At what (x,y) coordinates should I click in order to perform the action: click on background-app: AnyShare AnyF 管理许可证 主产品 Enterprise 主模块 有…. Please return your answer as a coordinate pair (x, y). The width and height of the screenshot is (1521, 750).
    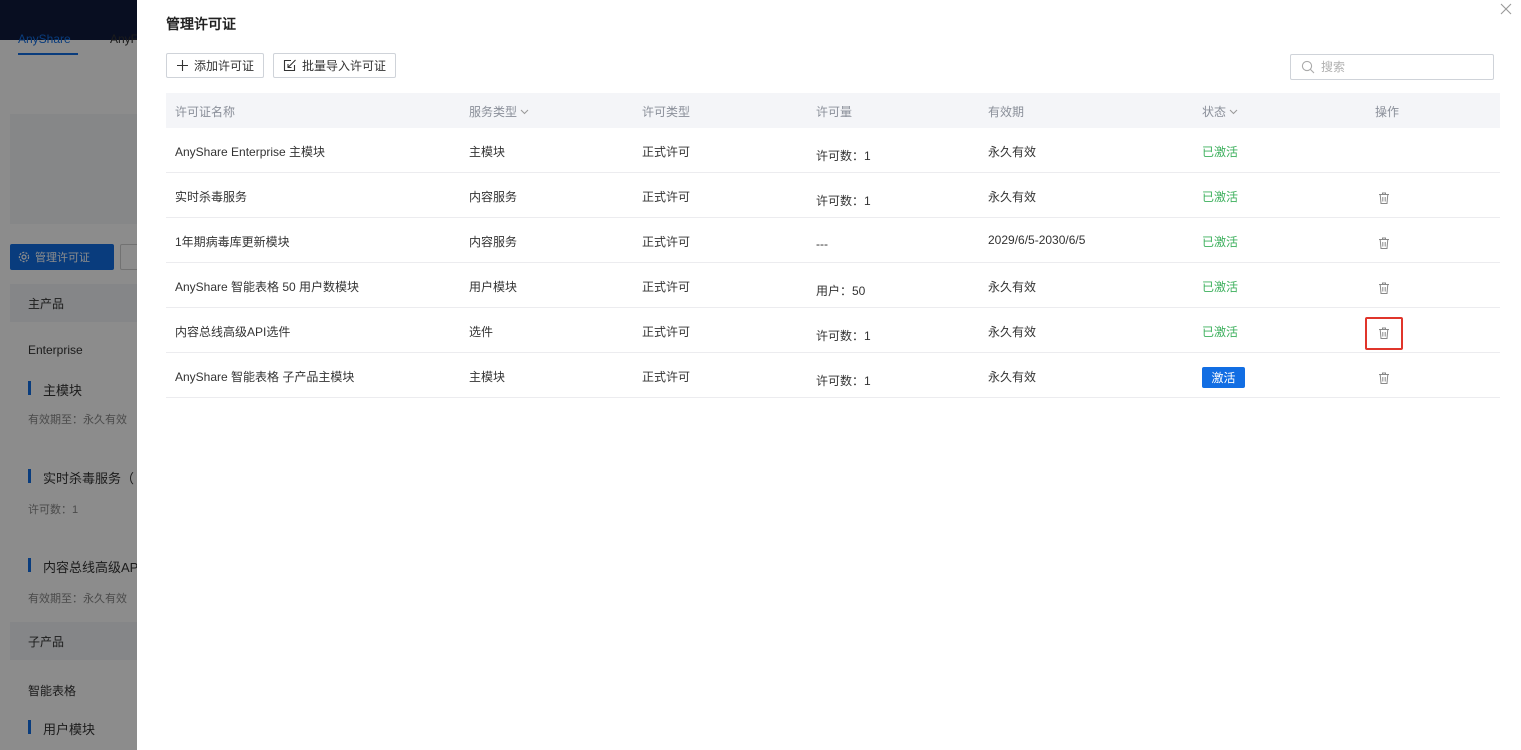
    Looking at the image, I should click on (80, 375).